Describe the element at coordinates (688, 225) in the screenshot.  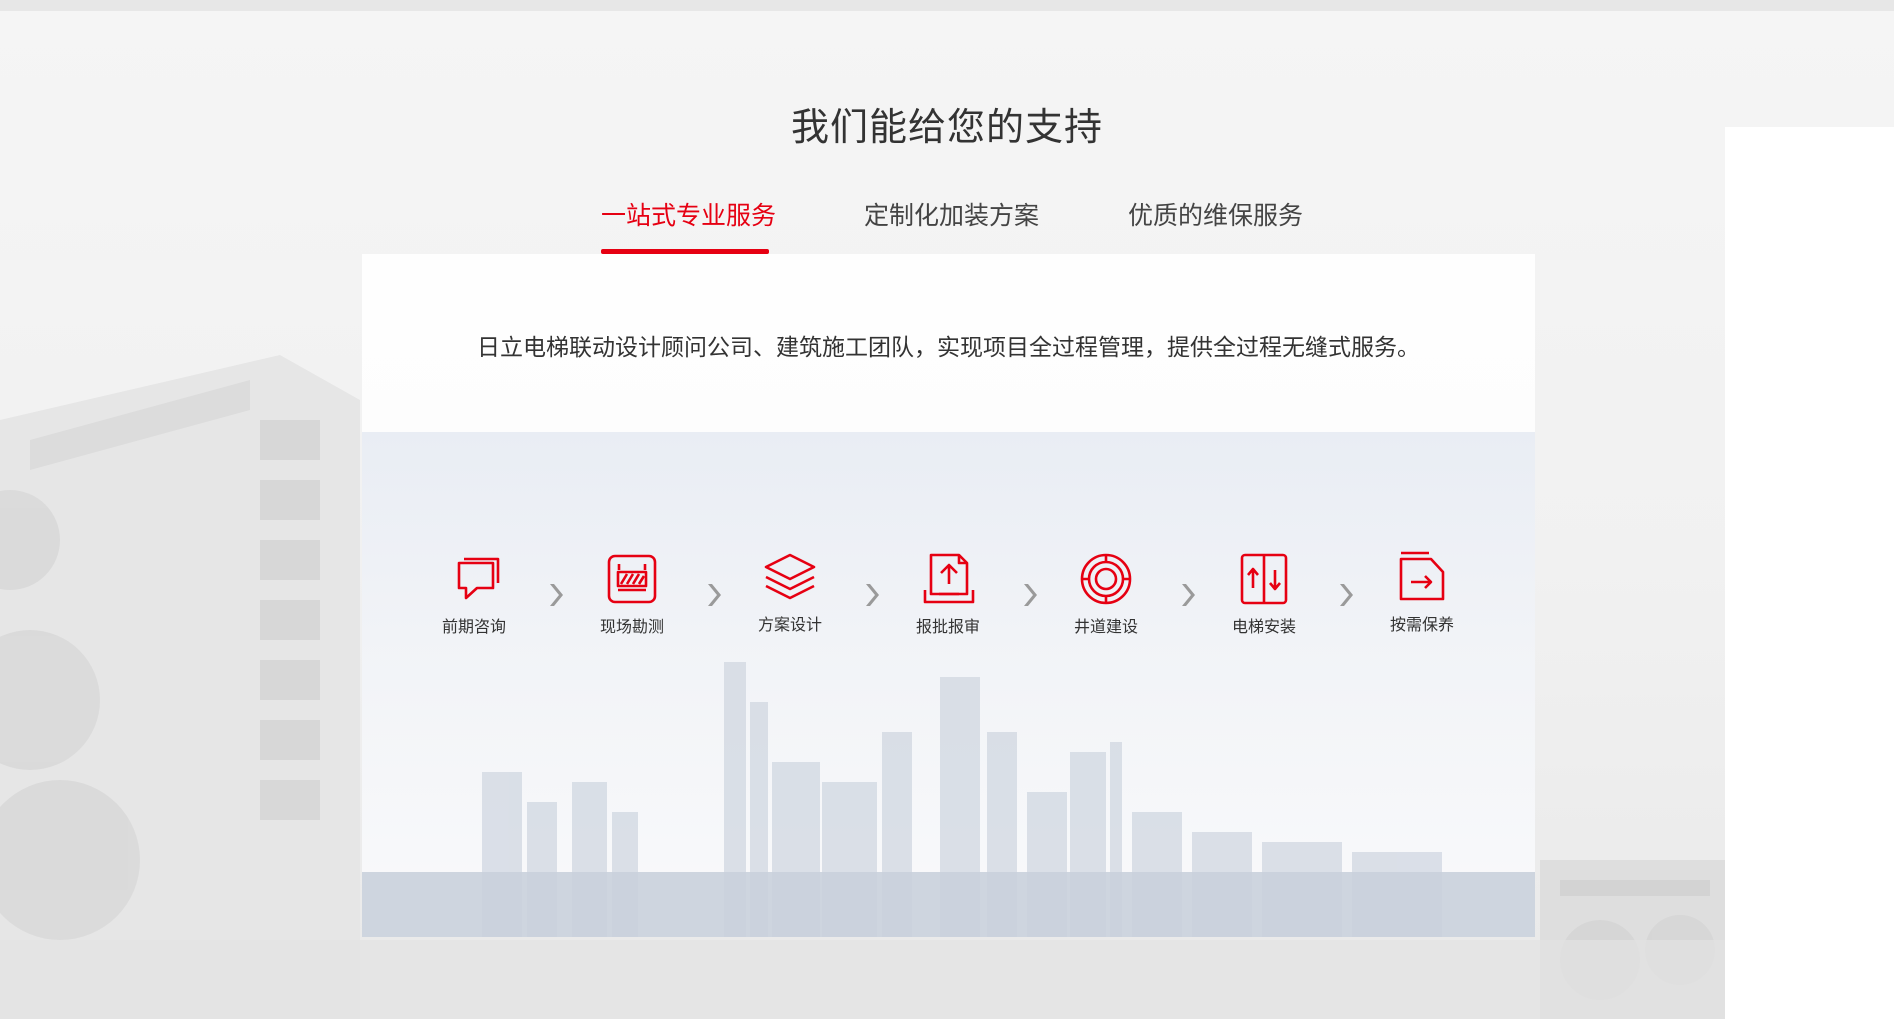
I see `tab-one-stop-service: 一站式专业服务` at that location.